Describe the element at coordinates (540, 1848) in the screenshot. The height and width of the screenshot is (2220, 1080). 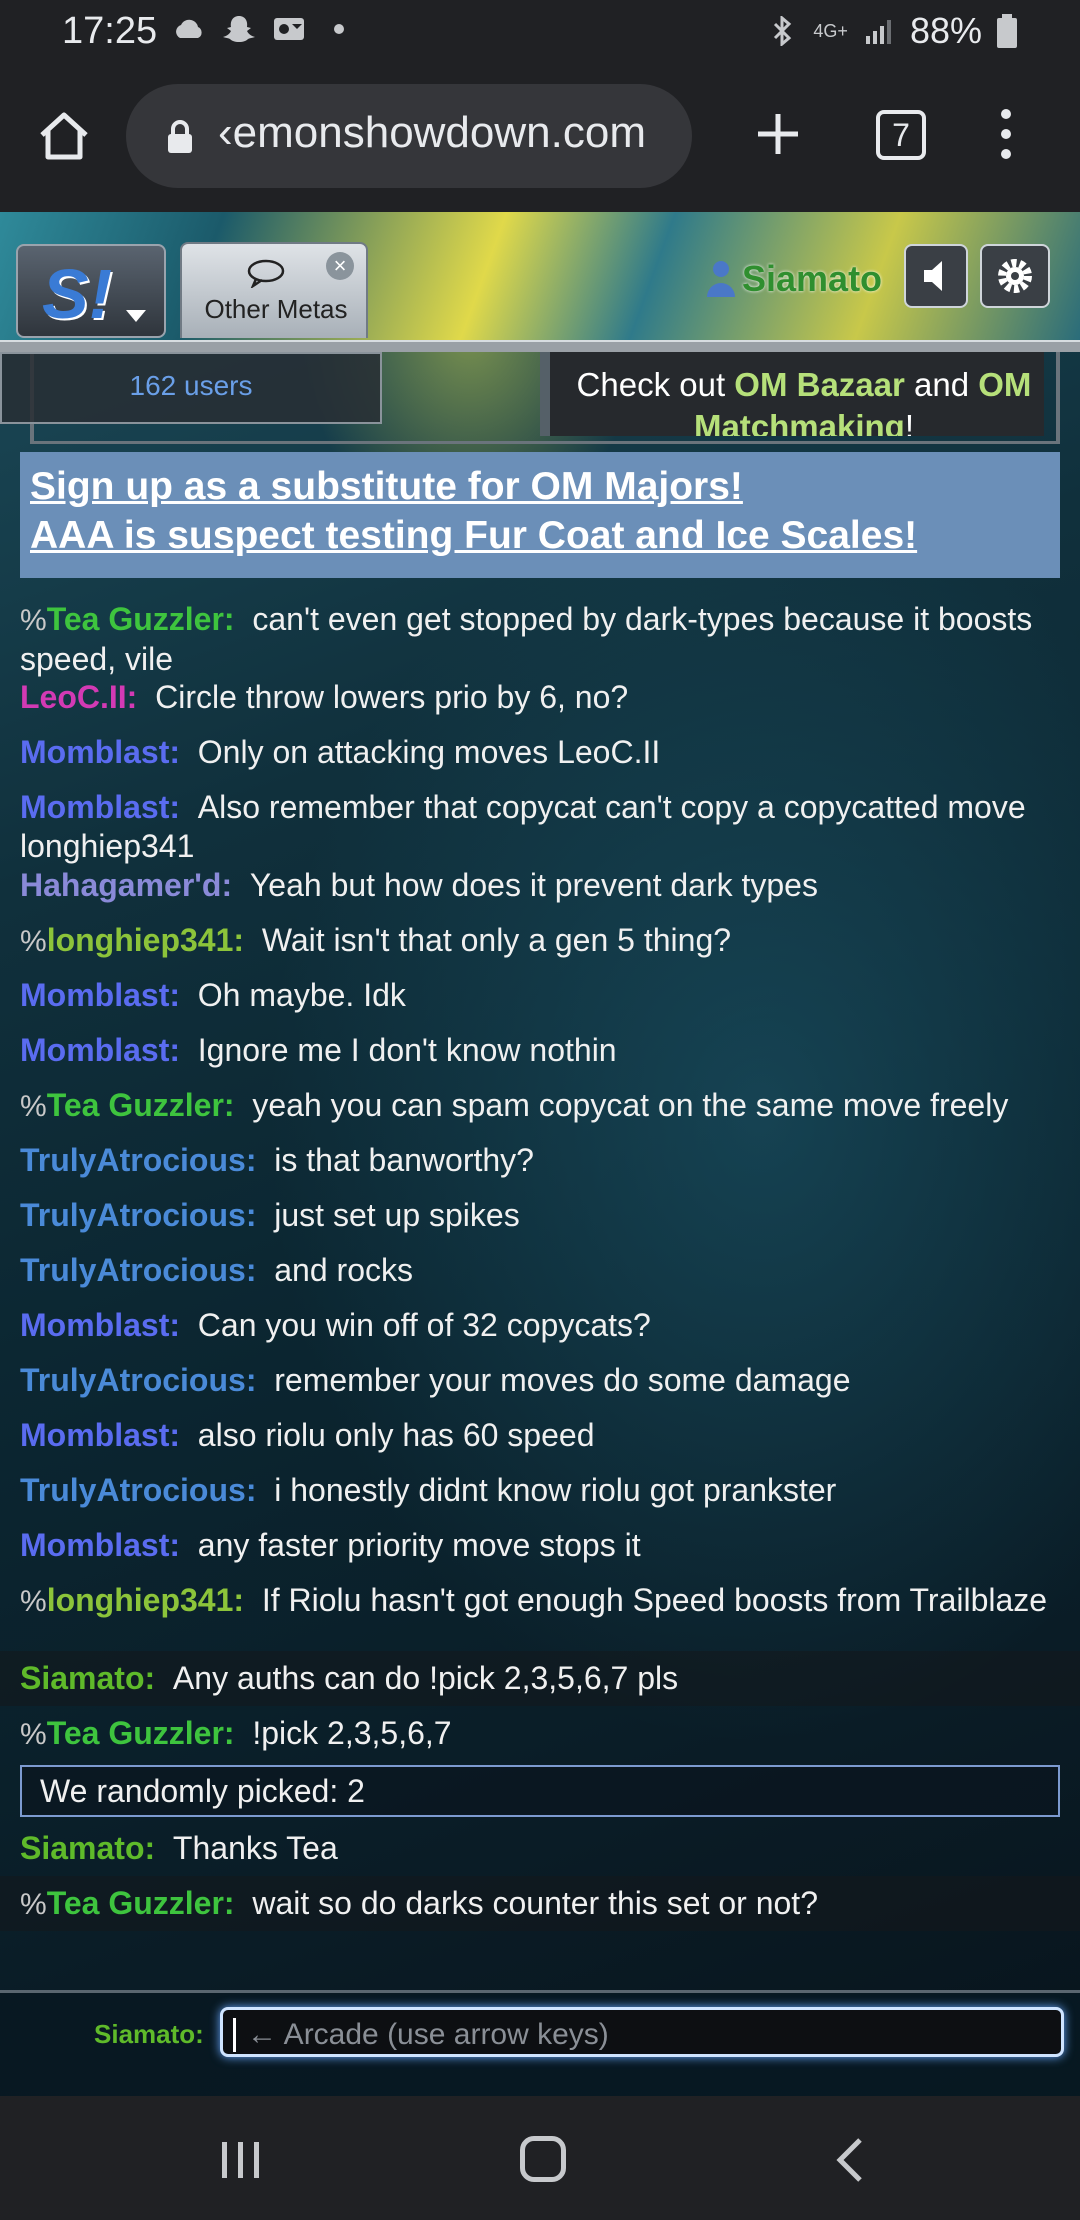
I see `chat-message: Siamato: Thanks Tea` at that location.